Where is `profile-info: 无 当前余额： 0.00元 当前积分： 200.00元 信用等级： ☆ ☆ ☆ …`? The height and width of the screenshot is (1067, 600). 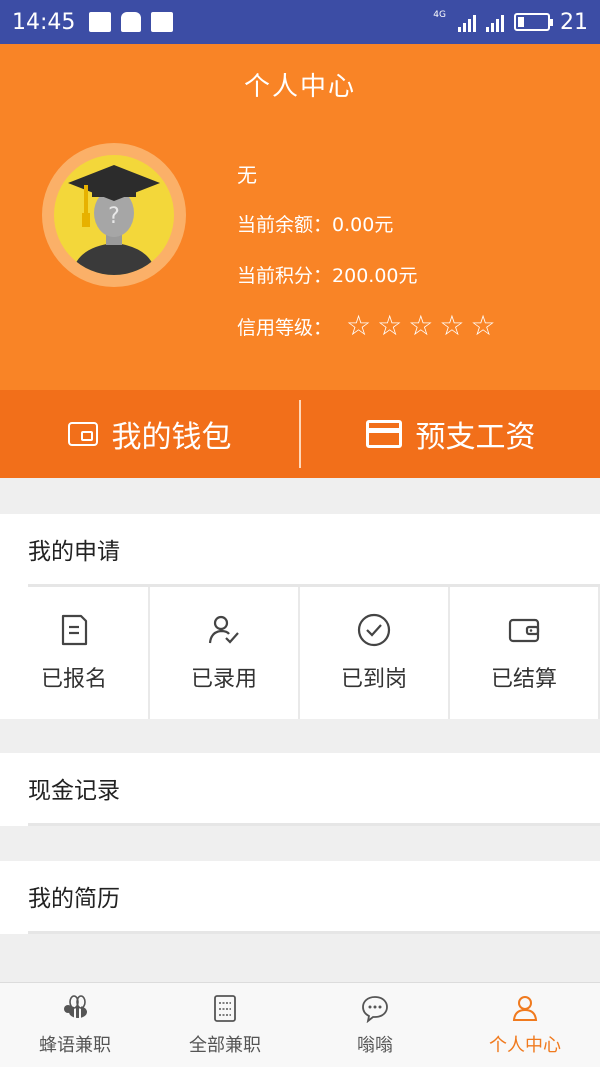
profile-info: 无 当前余额： 0.00元 当前积分： 200.00元 信用等级： ☆ ☆ ☆ … is located at coordinates (366, 261).